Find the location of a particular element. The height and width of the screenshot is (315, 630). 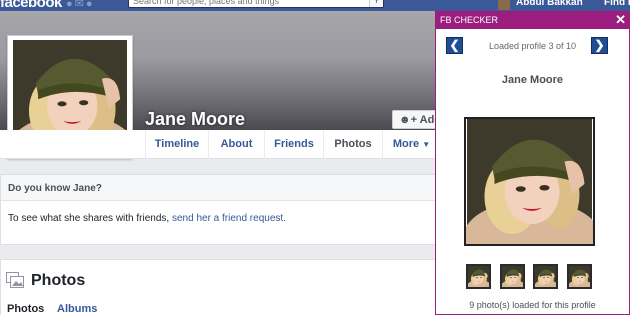

tab-friends: Friends is located at coordinates (293, 144).